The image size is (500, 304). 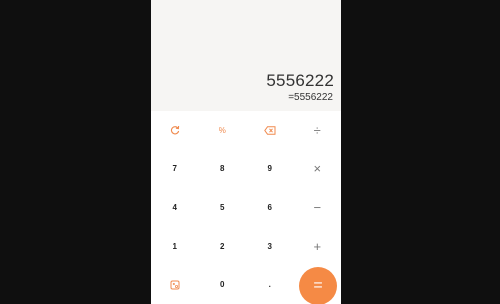 What do you see at coordinates (270, 246) in the screenshot?
I see `digit-3-button: 3` at bounding box center [270, 246].